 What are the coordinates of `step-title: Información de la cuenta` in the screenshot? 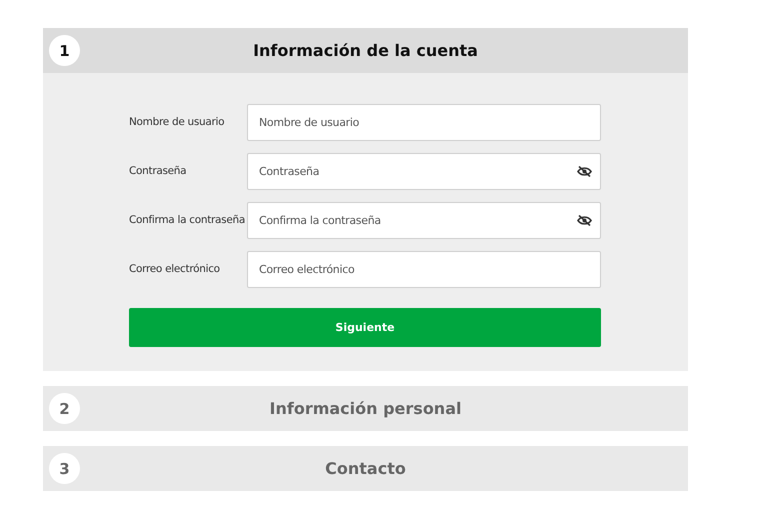 It's located at (365, 50).